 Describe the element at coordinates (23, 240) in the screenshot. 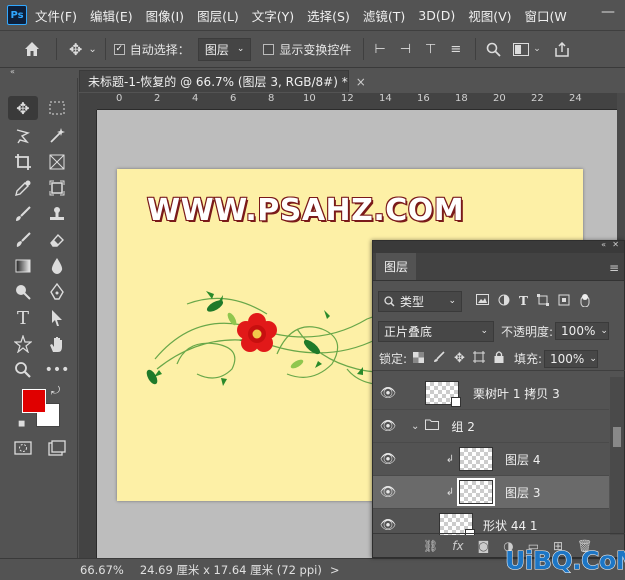

I see `history-brush-icon` at that location.